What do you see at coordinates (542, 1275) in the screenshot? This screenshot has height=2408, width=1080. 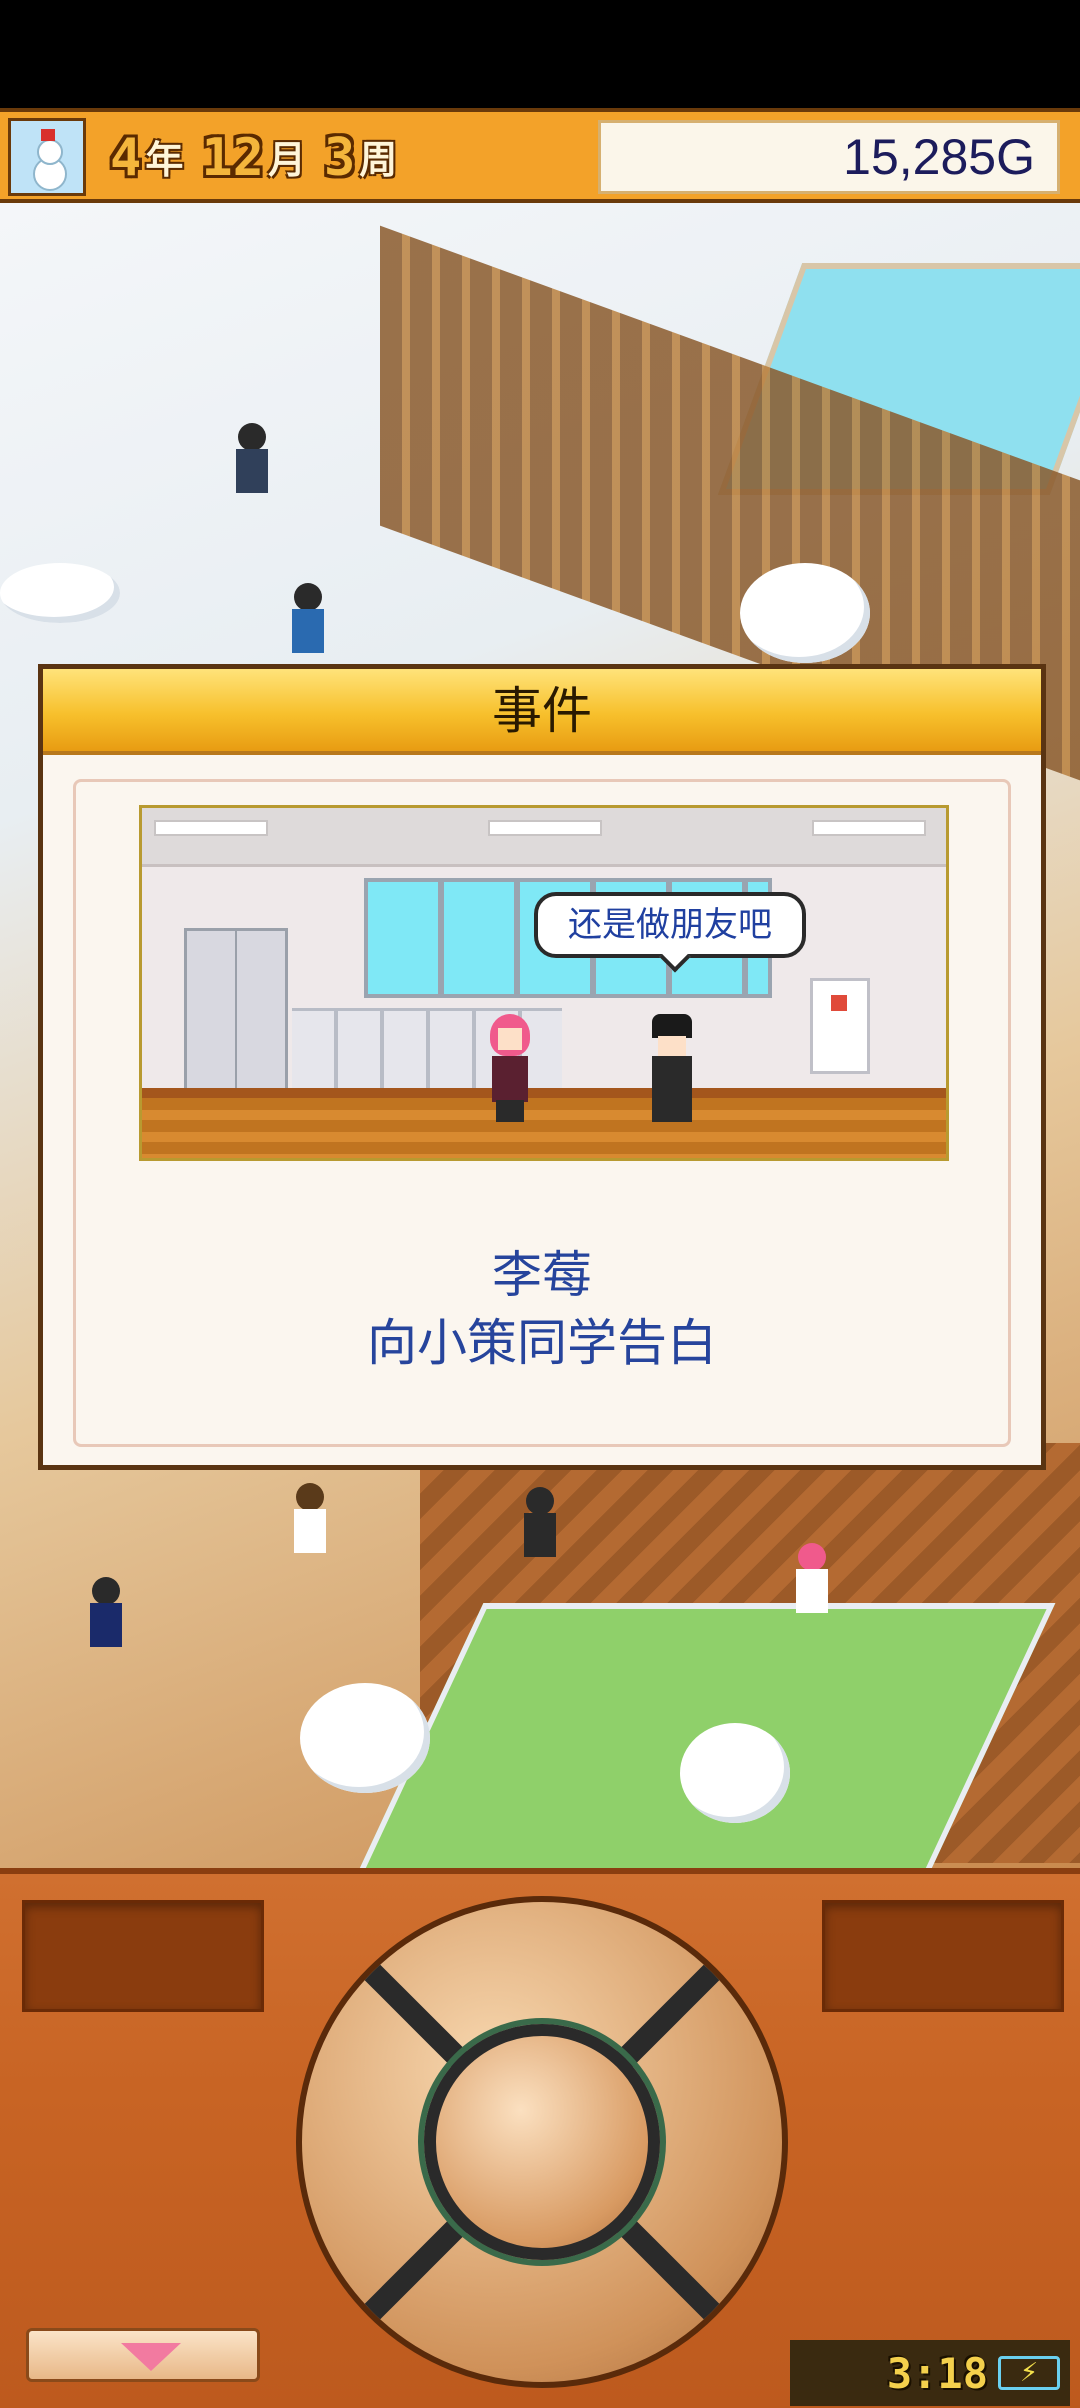 I see `student-name: 李莓` at bounding box center [542, 1275].